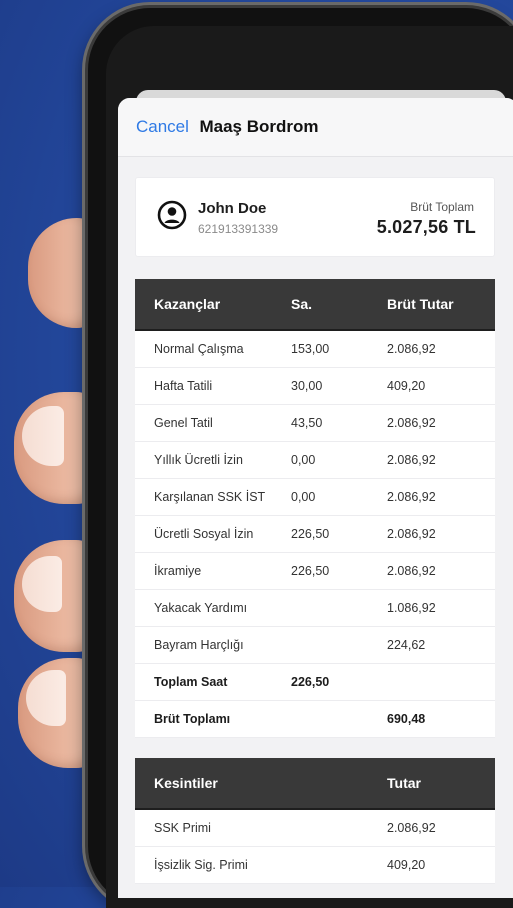 The width and height of the screenshot is (513, 908). I want to click on table-row: İkramiye 226,50 2.086,92, so click(315, 571).